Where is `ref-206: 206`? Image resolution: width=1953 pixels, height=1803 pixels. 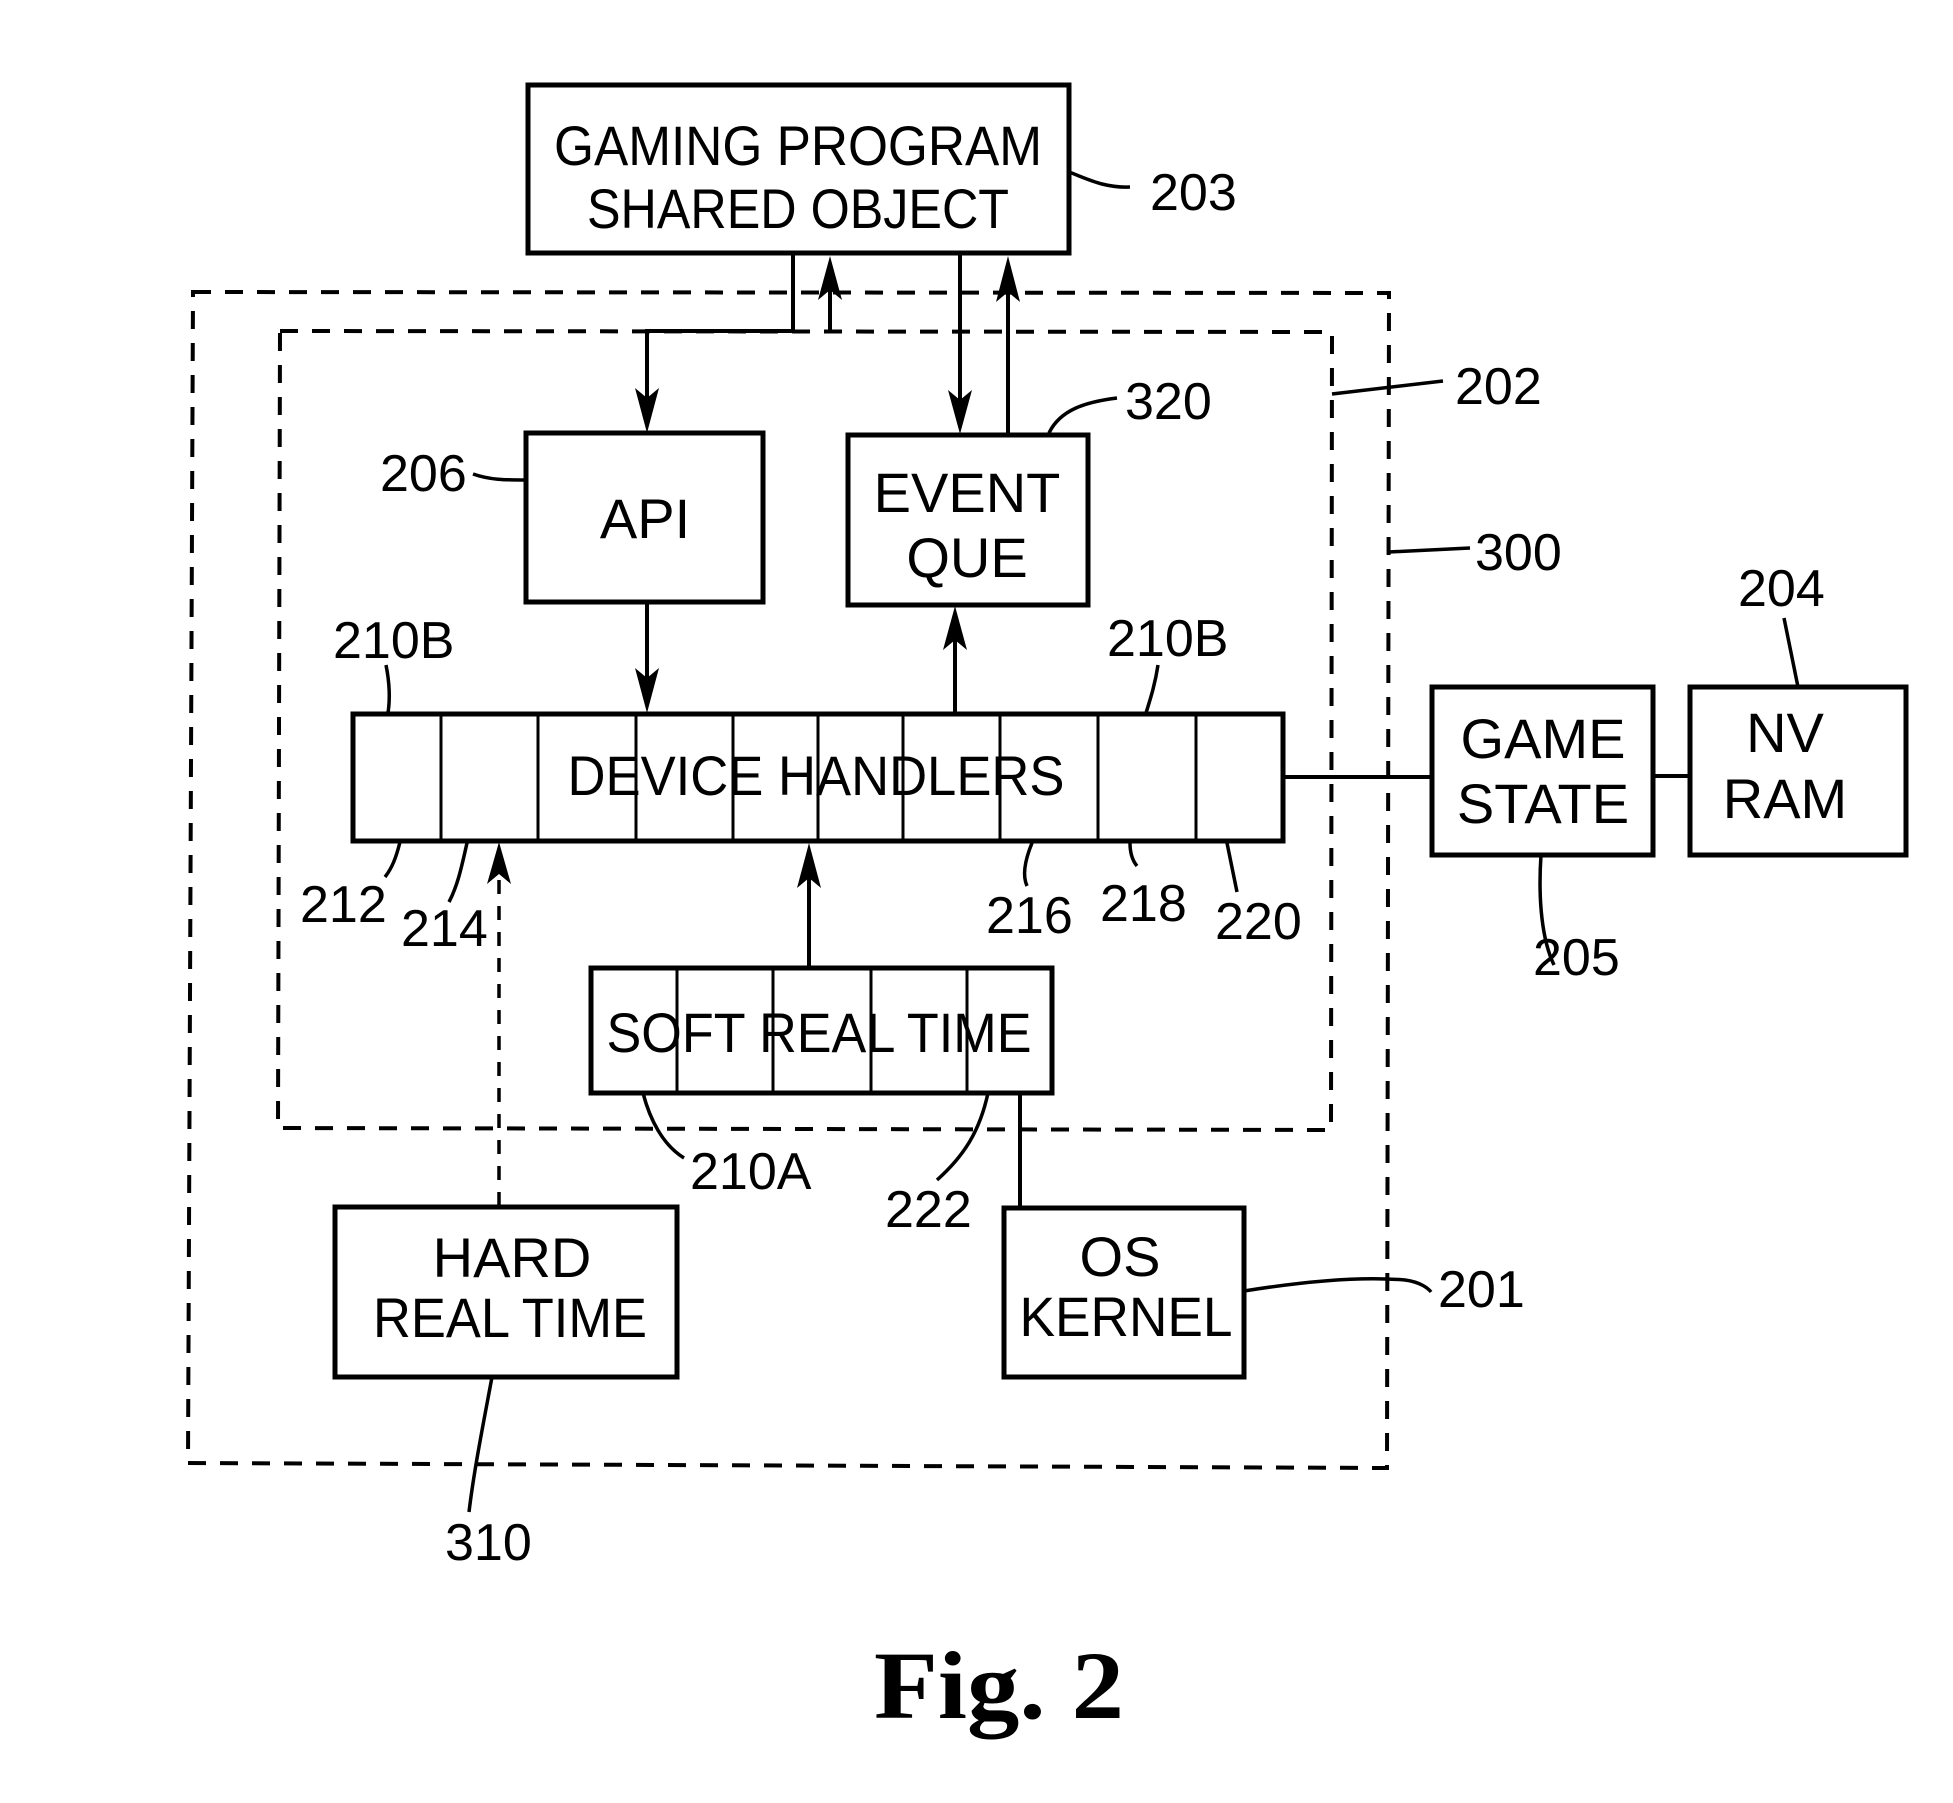 ref-206: 206 is located at coordinates (423, 474).